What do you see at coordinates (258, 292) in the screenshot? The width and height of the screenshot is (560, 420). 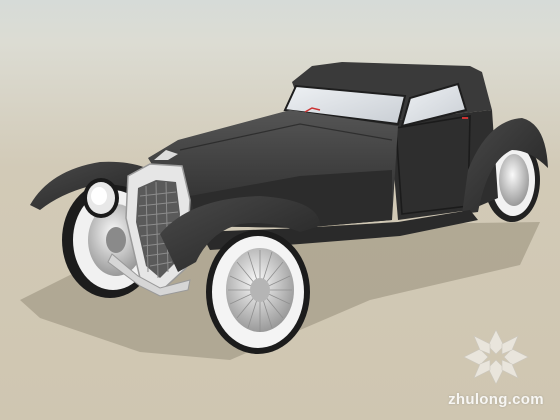 I see `front-right-wheel` at bounding box center [258, 292].